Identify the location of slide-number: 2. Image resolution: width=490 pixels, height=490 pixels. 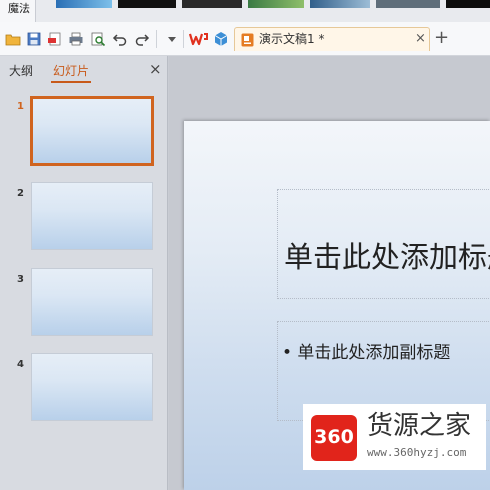
(20, 193).